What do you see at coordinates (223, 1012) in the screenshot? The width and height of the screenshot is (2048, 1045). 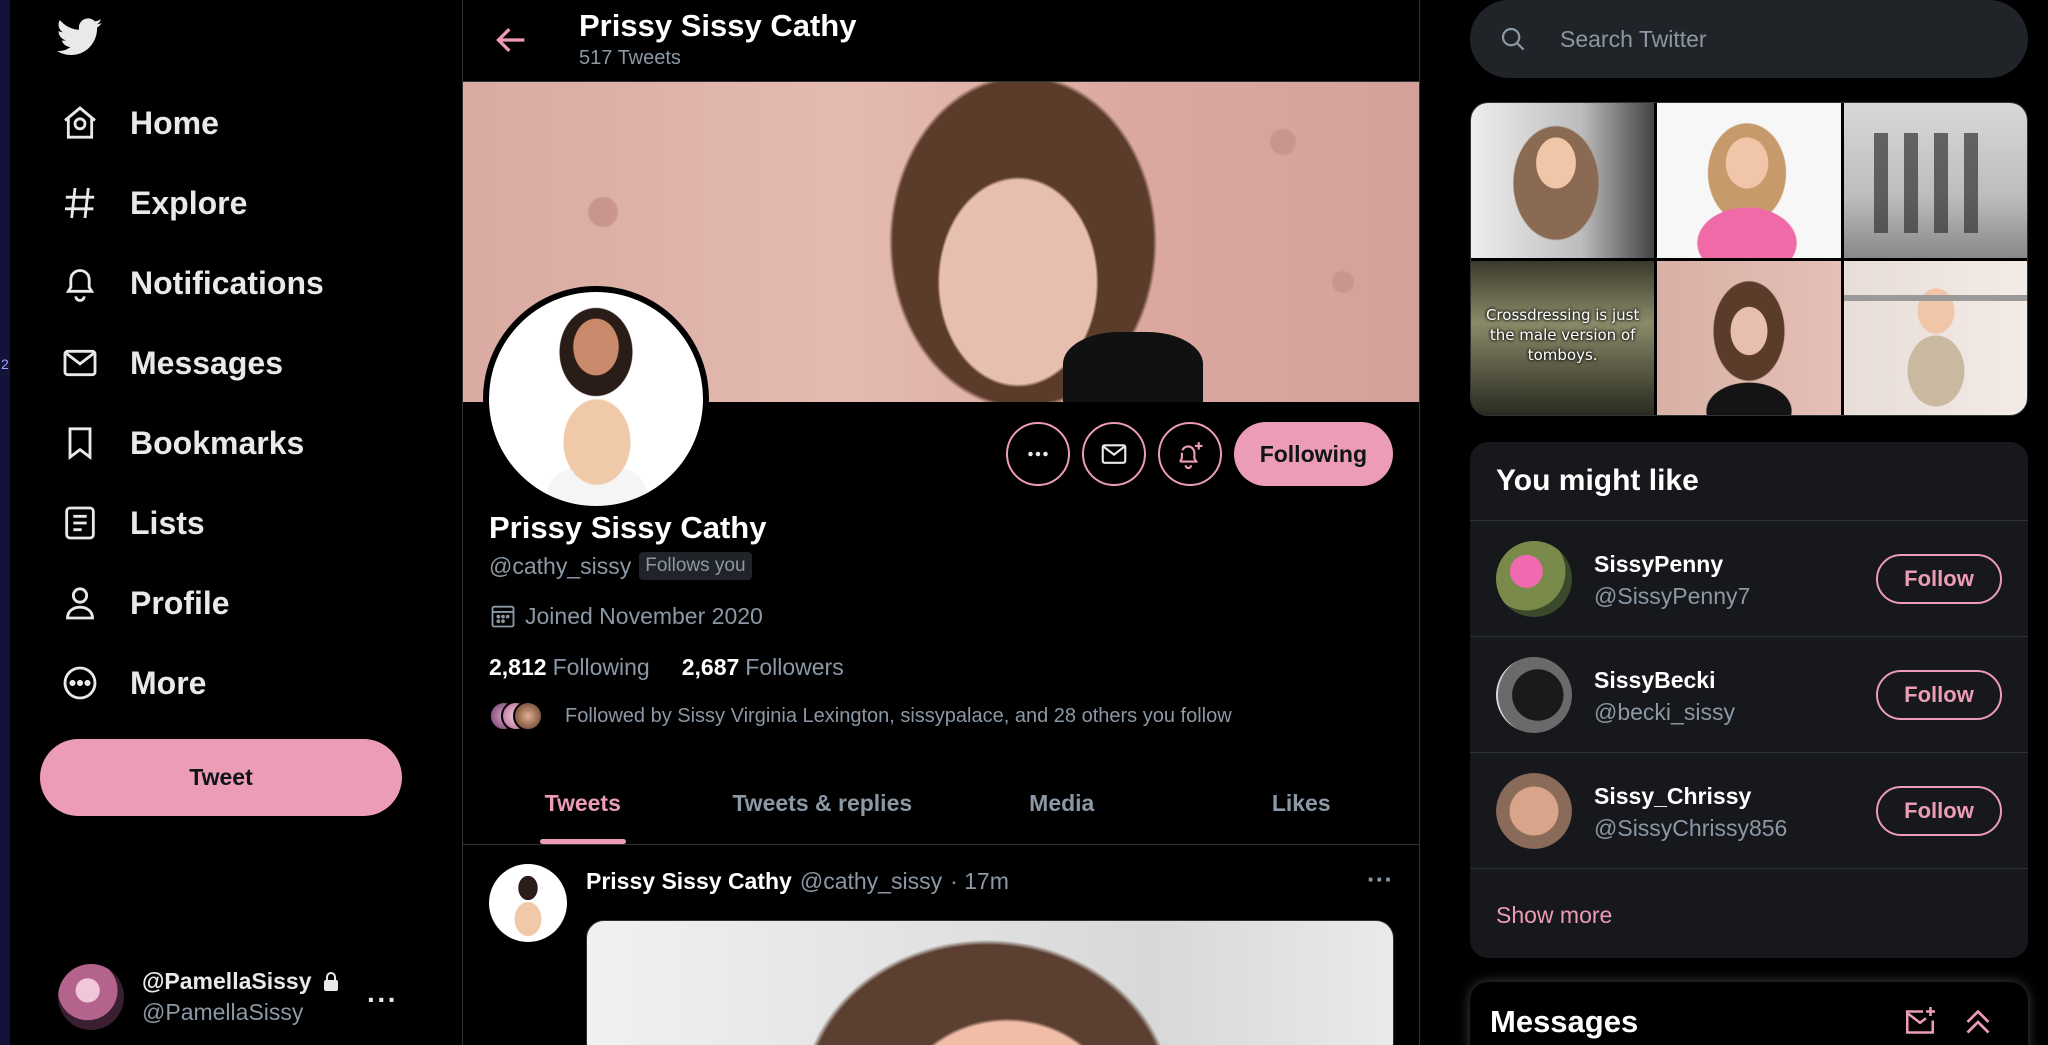 I see `account-handle: @PamellaSissy` at bounding box center [223, 1012].